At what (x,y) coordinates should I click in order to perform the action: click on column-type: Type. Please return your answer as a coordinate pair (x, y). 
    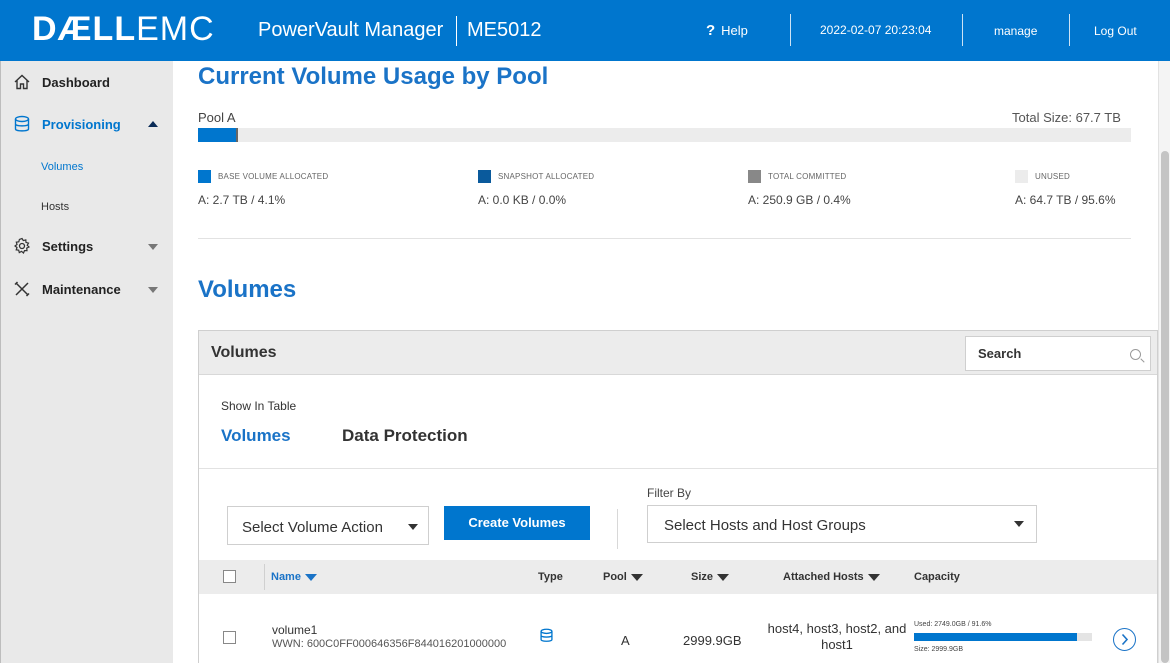
    Looking at the image, I should click on (550, 577).